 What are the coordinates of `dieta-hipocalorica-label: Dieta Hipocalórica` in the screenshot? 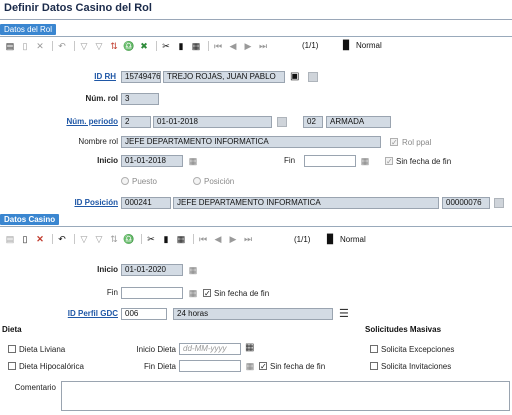 It's located at (51, 366).